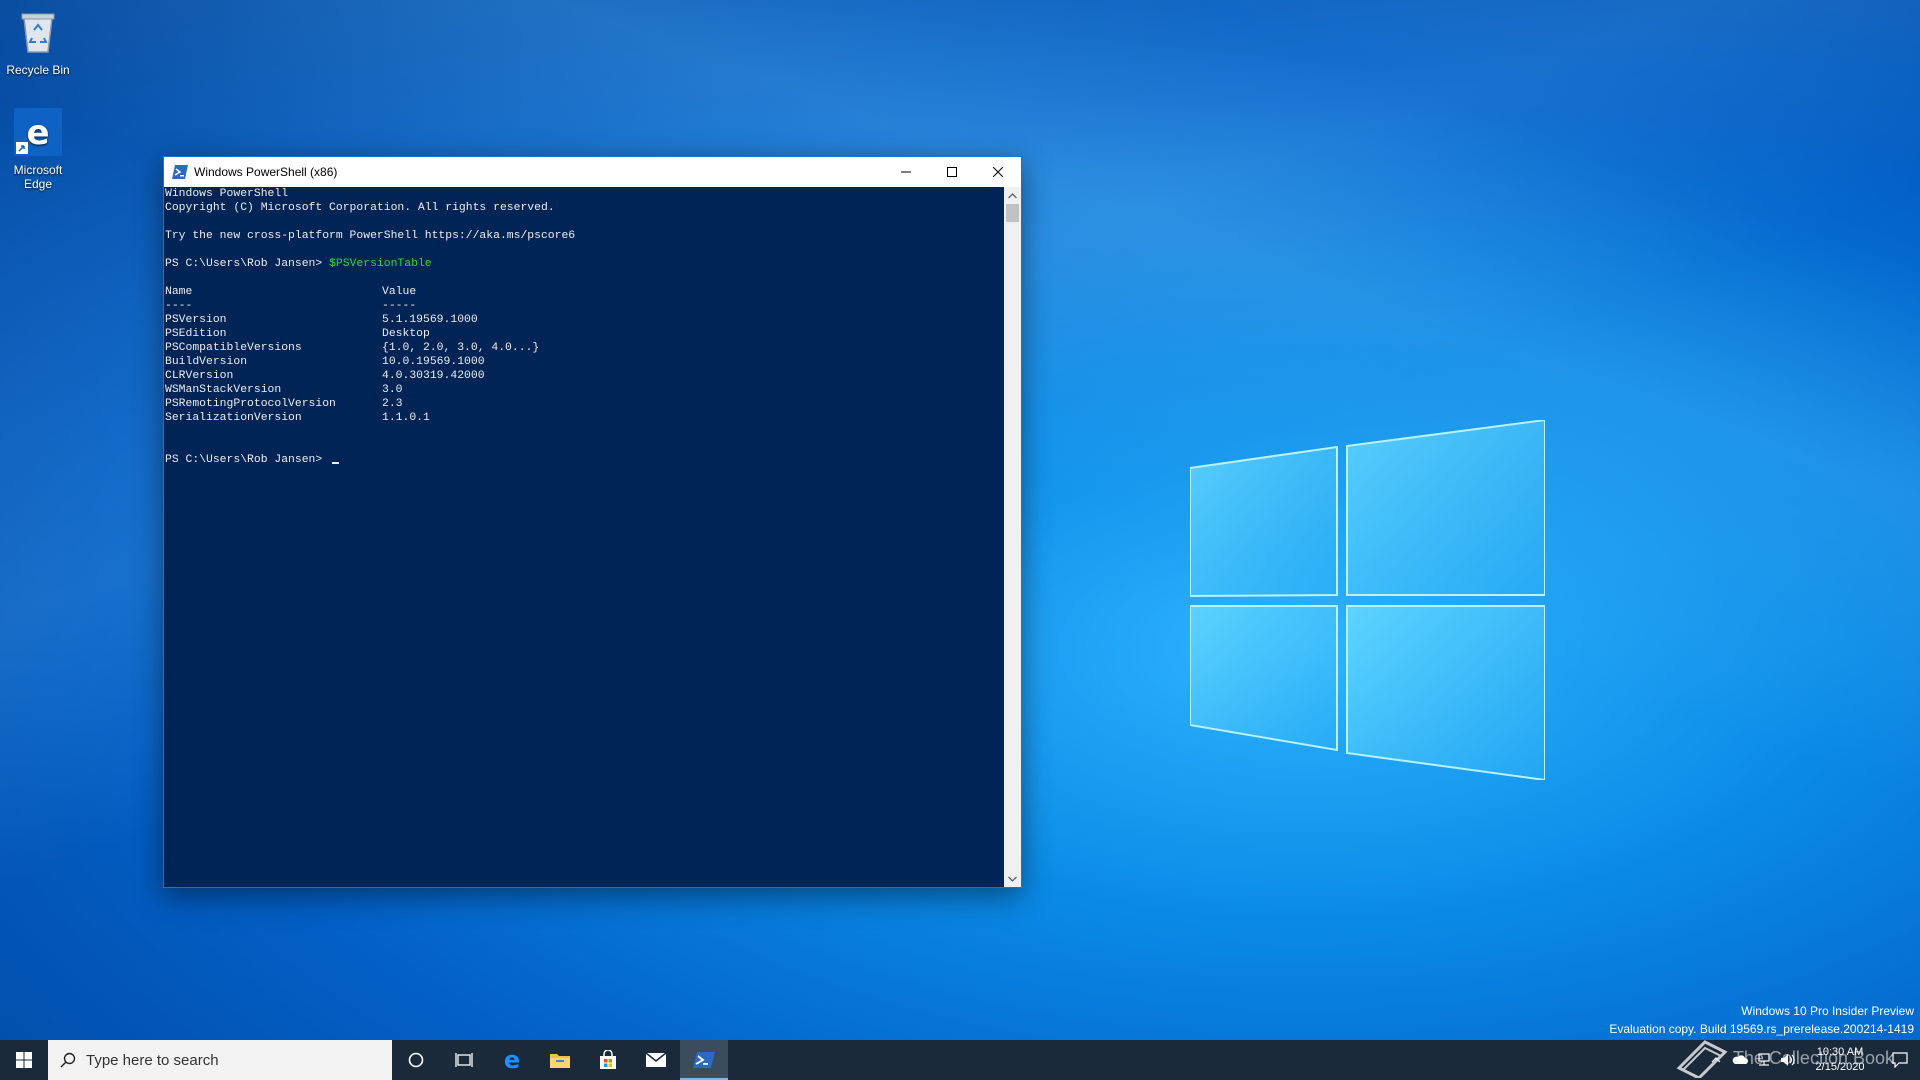  I want to click on clock-date: 2/15/2020, so click(1840, 1067).